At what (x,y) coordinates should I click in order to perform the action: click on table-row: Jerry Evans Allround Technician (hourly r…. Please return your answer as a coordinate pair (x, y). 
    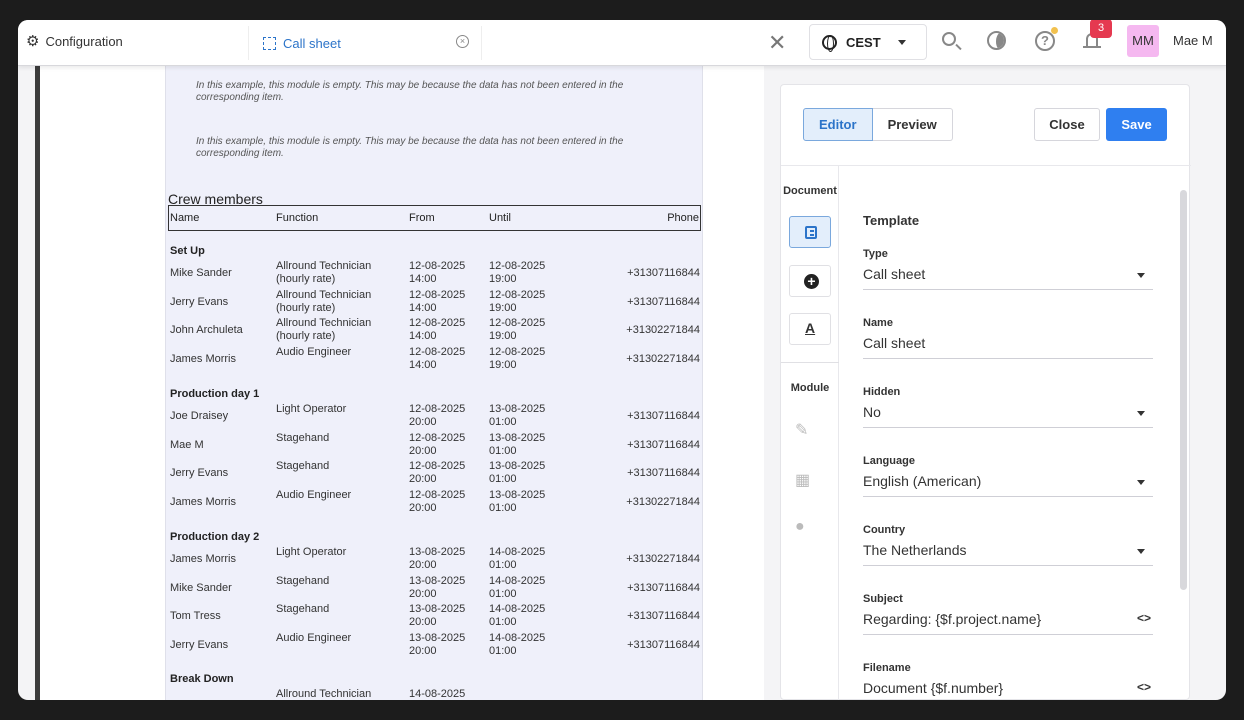
    Looking at the image, I should click on (435, 303).